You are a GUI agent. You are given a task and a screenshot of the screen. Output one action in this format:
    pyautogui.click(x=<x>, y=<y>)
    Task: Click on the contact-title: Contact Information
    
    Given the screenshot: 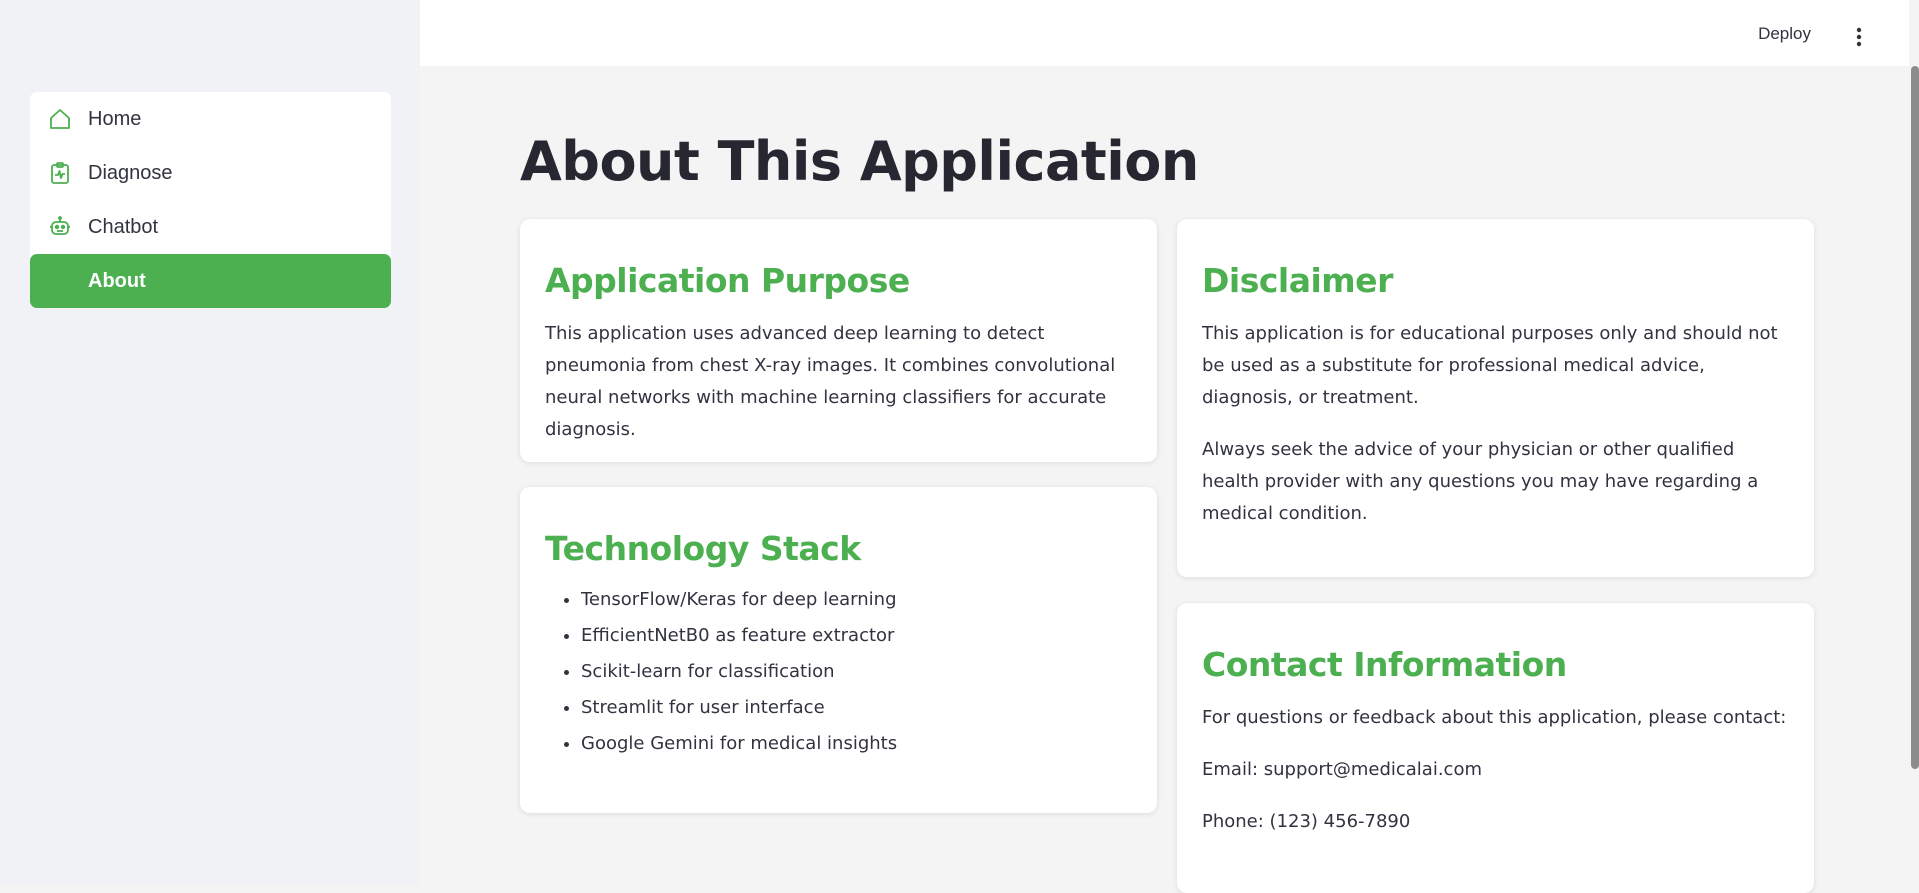 What is the action you would take?
    pyautogui.click(x=1384, y=664)
    